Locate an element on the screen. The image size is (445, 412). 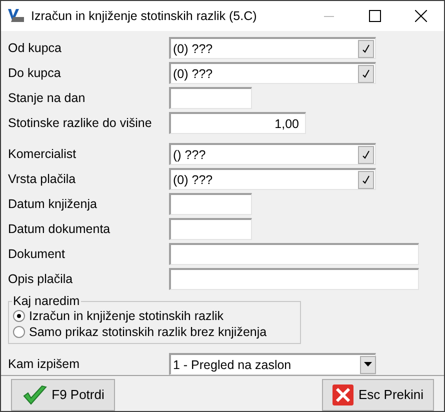
group-title: Kaj naredim is located at coordinates (46, 301).